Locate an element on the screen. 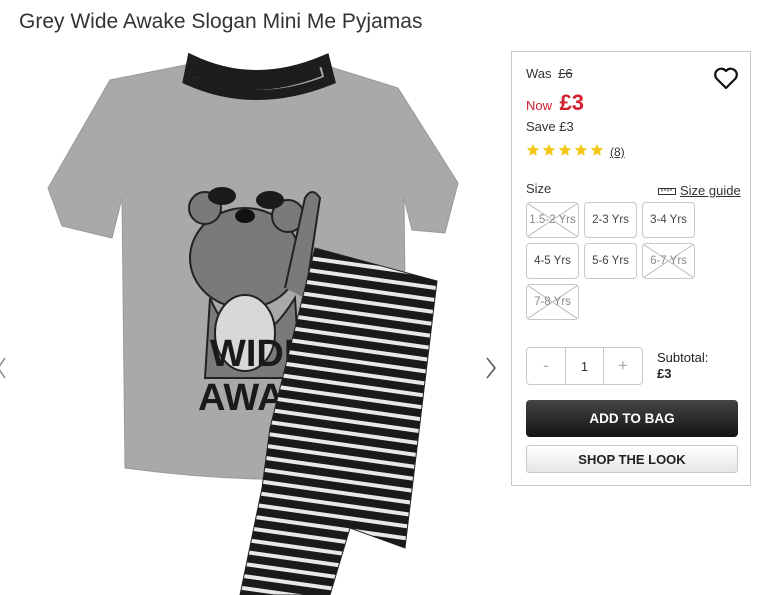  size-option-label: 5-6 Yrs is located at coordinates (610, 261).